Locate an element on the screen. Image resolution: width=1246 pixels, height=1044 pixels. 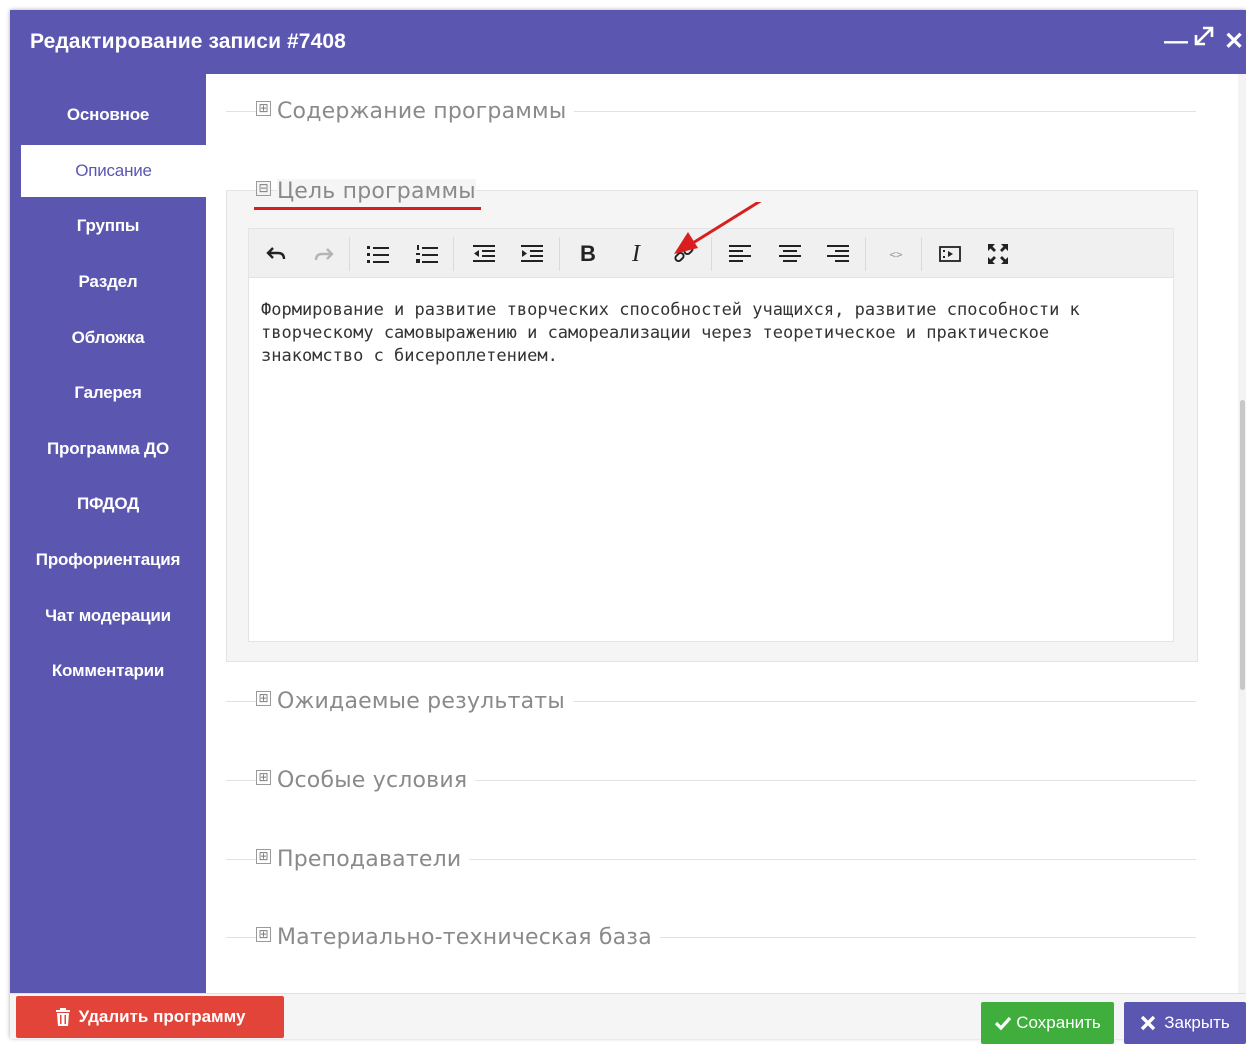
section-special-conditions-header: ⊞ Особые условия is located at coordinates (366, 780).